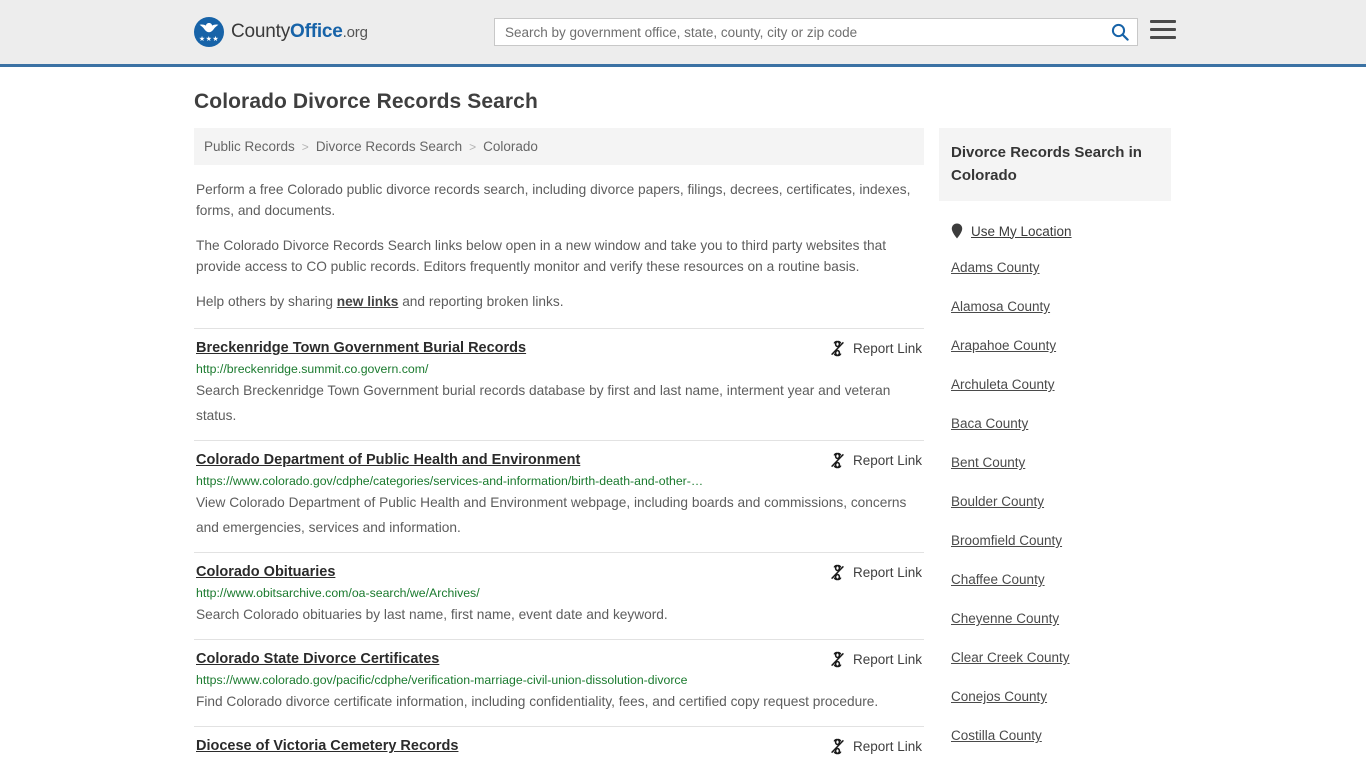 The image size is (1366, 768). I want to click on result-title-link: Colorado Obituaries, so click(265, 572).